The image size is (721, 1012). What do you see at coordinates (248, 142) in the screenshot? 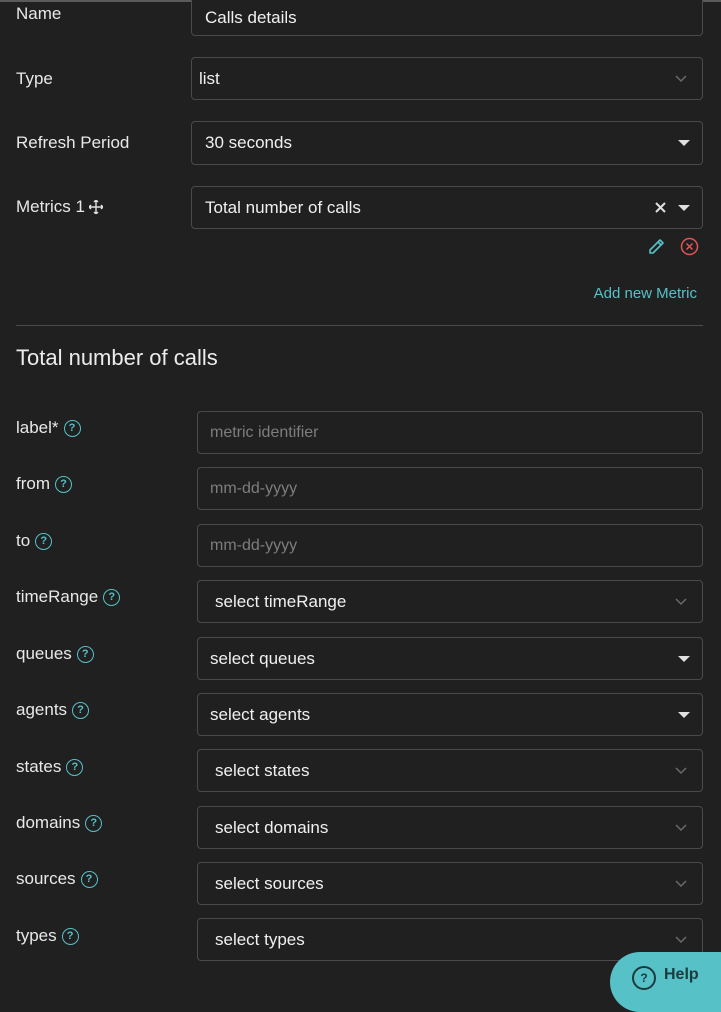
I see `refresh-period-value: 30 seconds` at bounding box center [248, 142].